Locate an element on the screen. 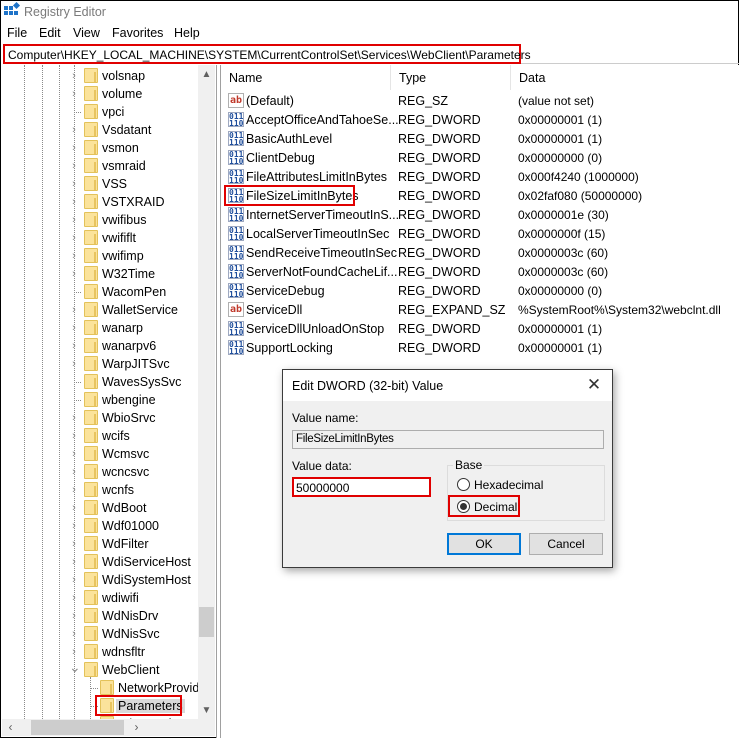  chevron-down-icon: ⌄ is located at coordinates (75, 667).